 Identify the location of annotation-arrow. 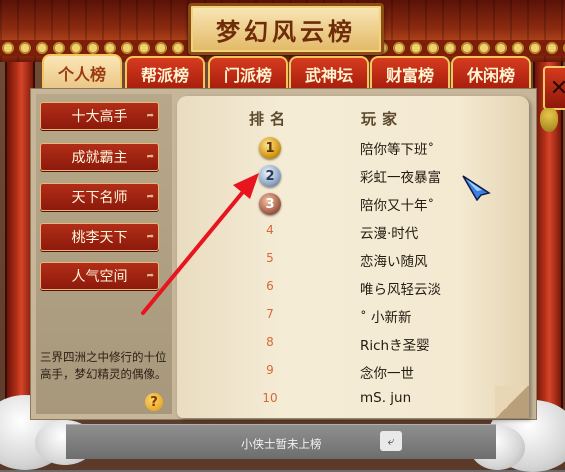
(200, 244).